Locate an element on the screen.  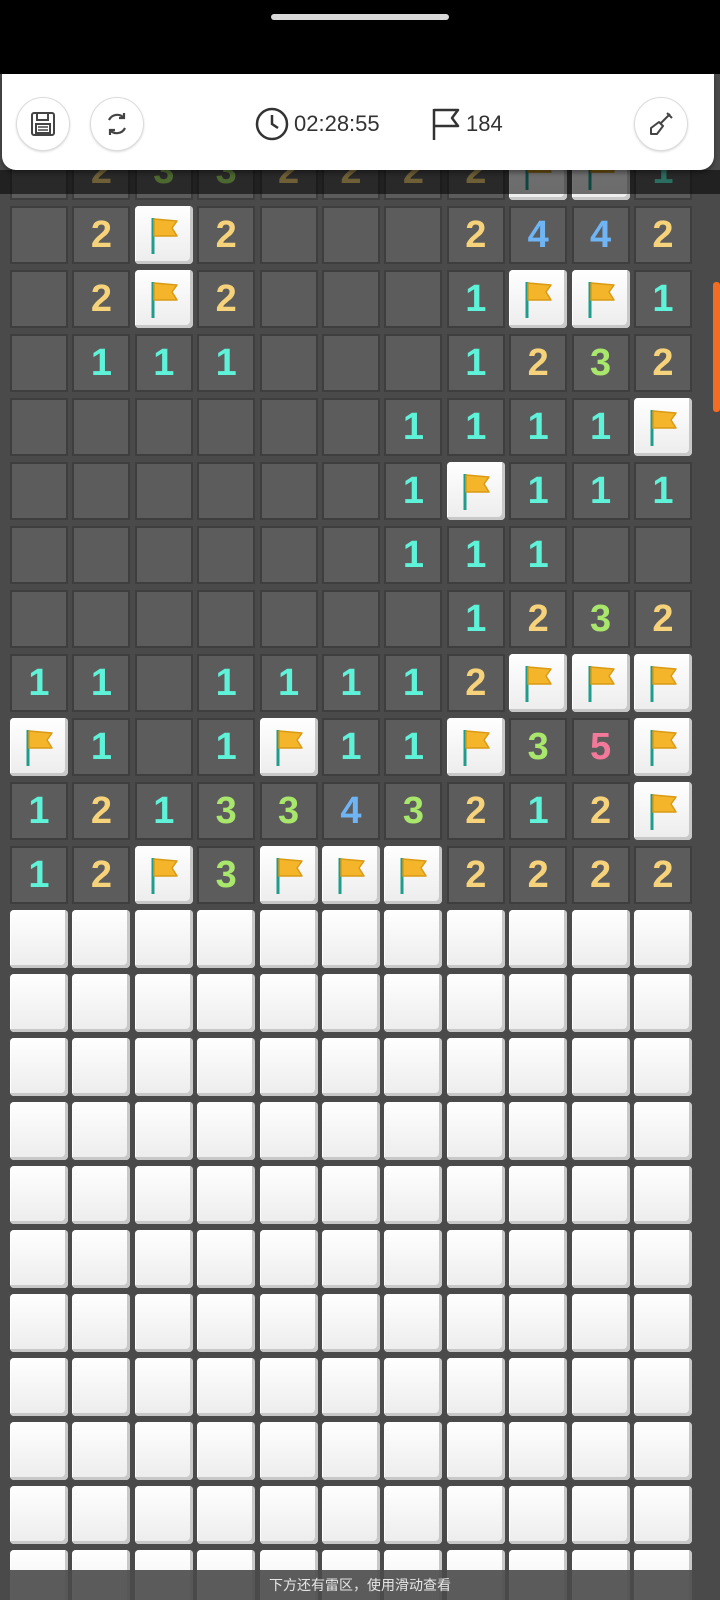
restart-button is located at coordinates (117, 124).